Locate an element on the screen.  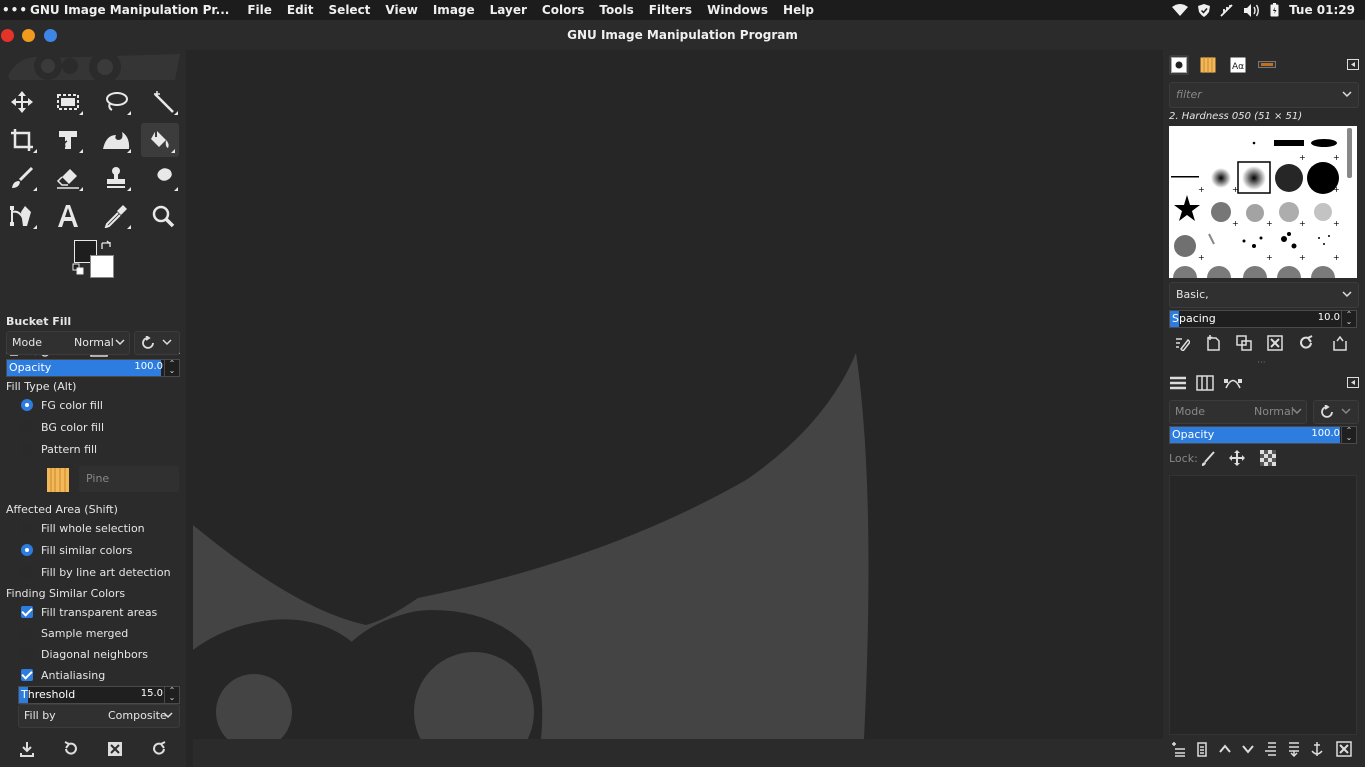
brushes-tab is located at coordinates (1179, 65).